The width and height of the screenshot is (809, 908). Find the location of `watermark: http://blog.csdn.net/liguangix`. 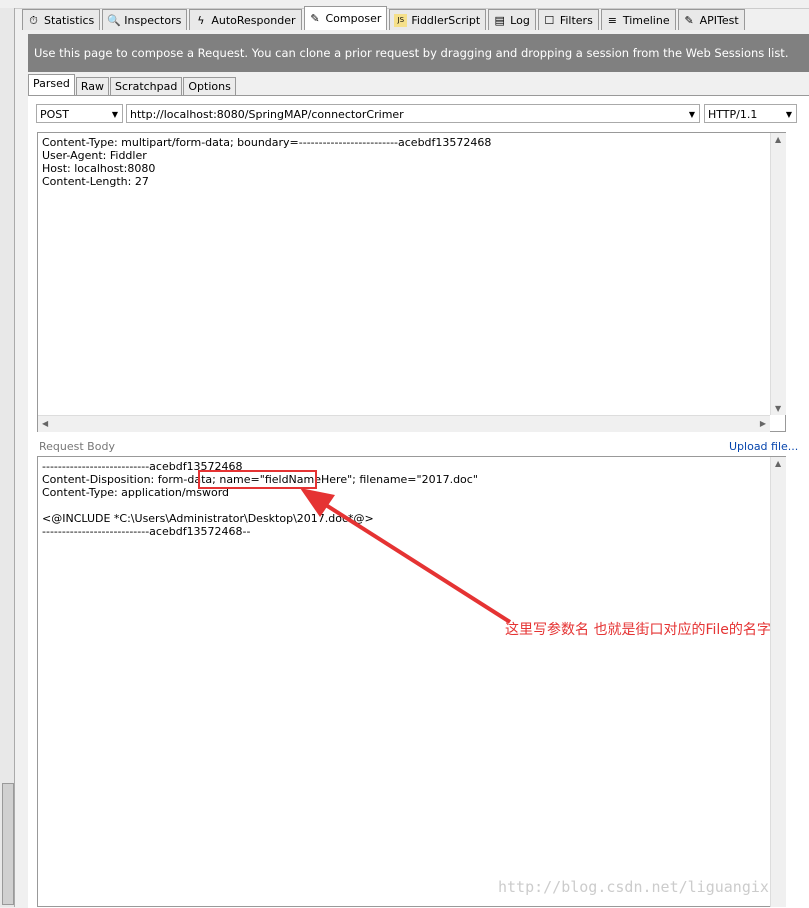

watermark: http://blog.csdn.net/liguangix is located at coordinates (633, 887).